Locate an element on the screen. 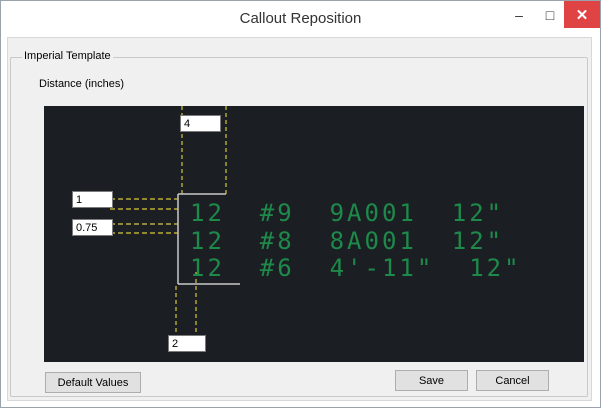  callout-row-3: 12 #6 4'-11" 12" is located at coordinates (356, 268).